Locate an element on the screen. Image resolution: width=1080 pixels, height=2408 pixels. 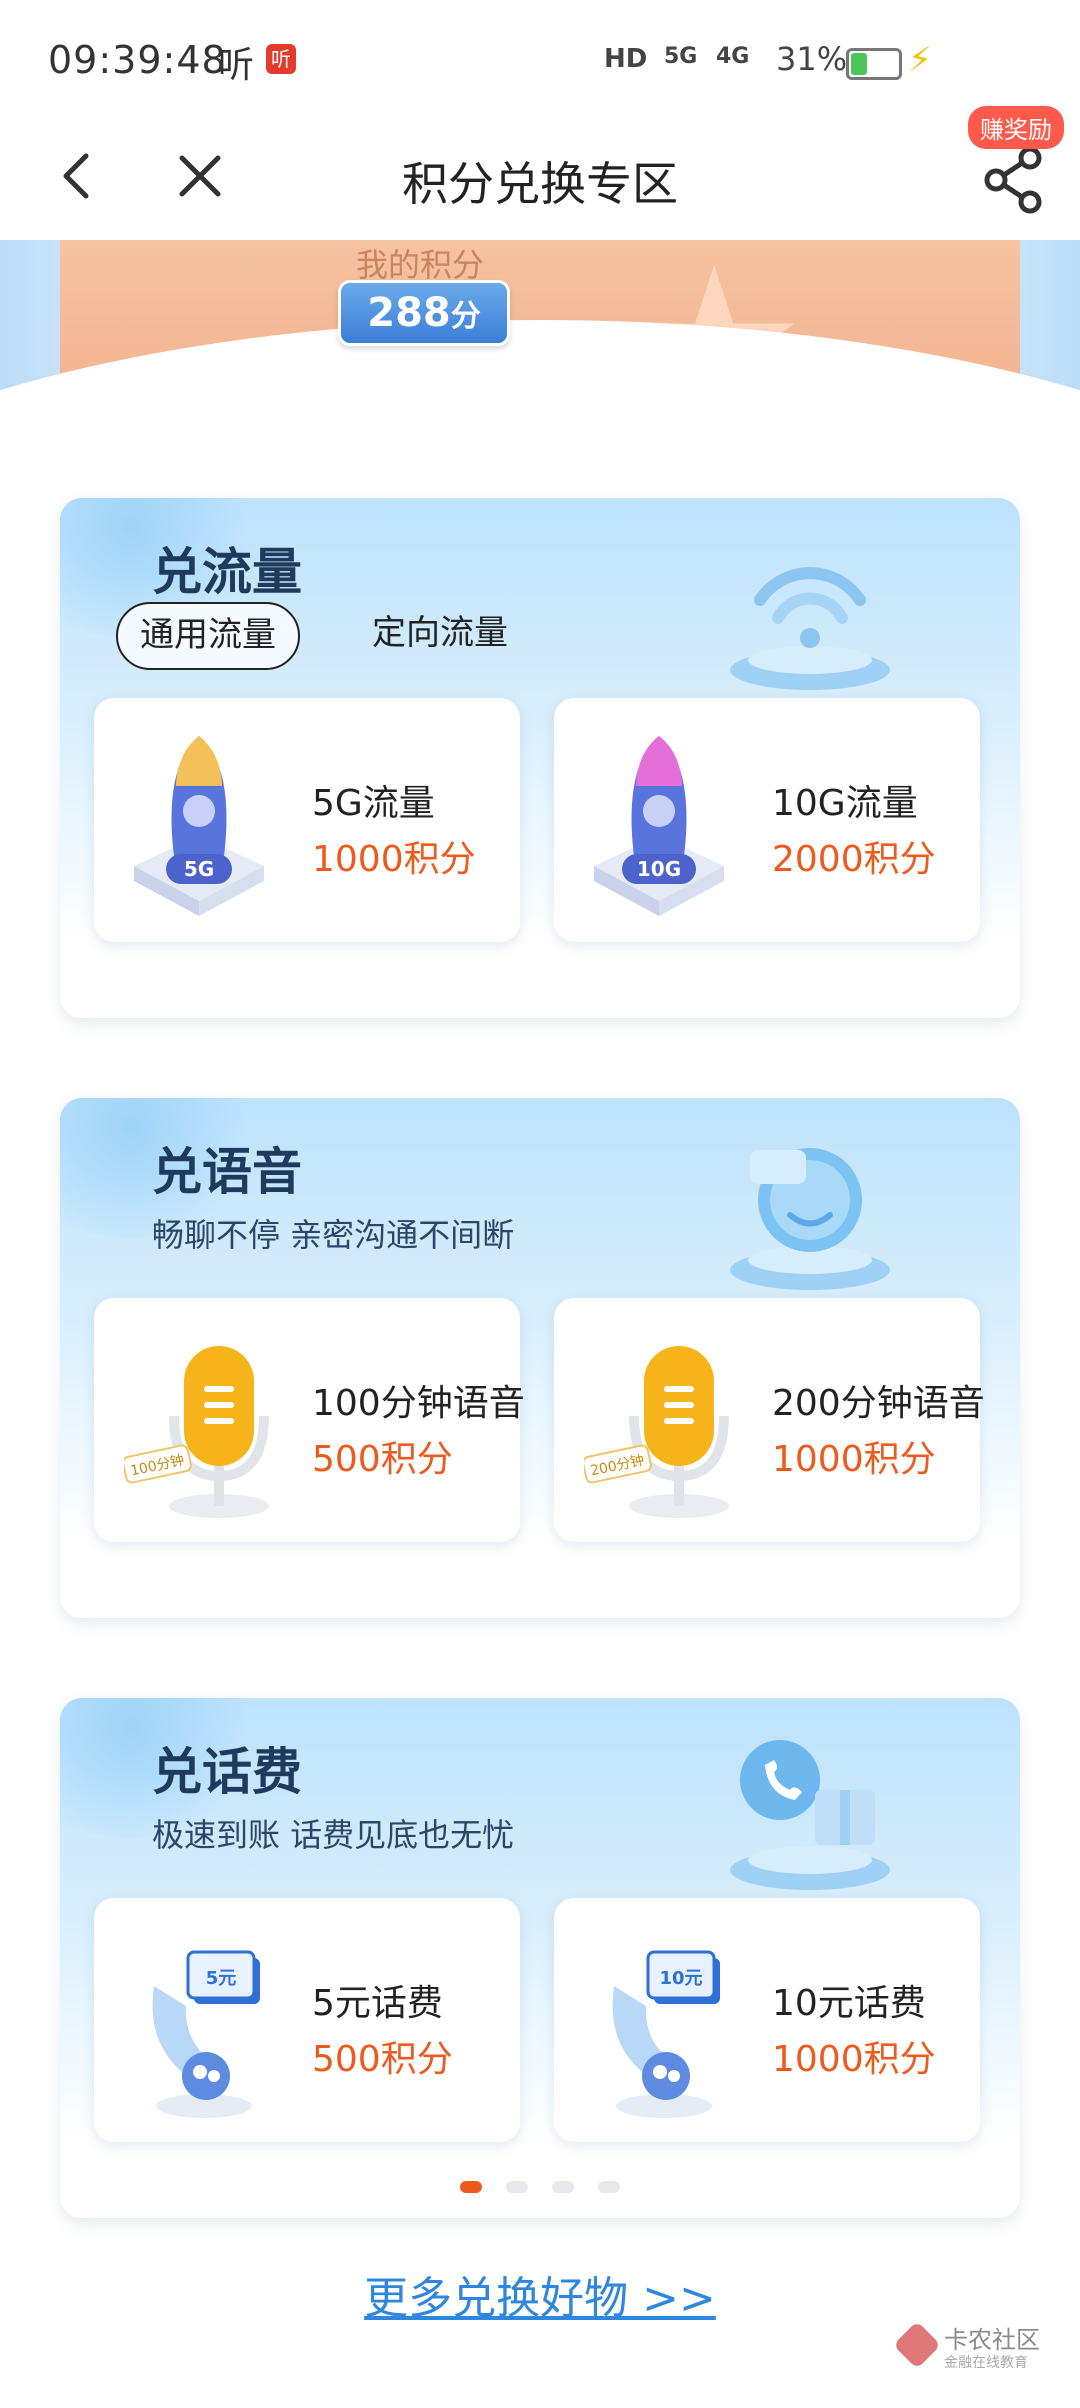
watermark: 卡农社区 金融在线教育 is located at coordinates (971, 2350).